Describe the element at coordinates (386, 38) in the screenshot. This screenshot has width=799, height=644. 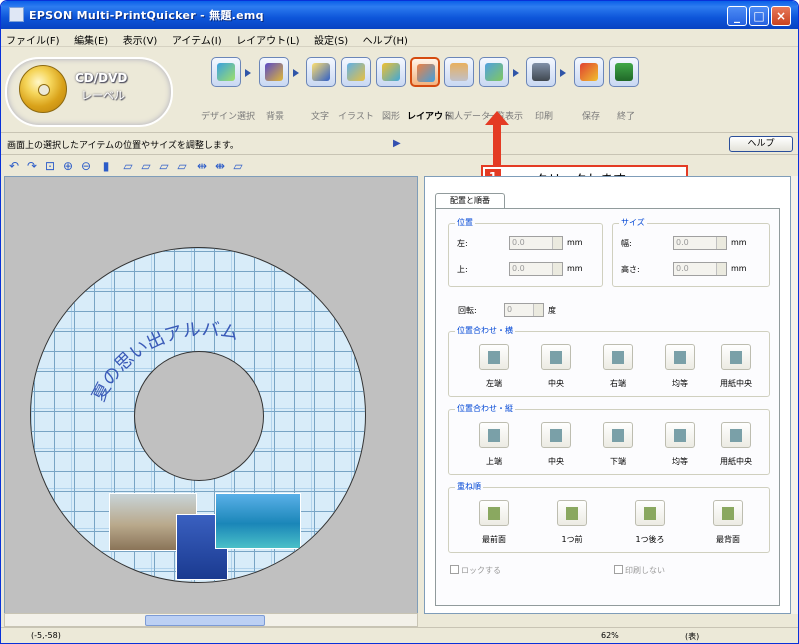
I see `menu-help: ヘルプ(H)` at that location.